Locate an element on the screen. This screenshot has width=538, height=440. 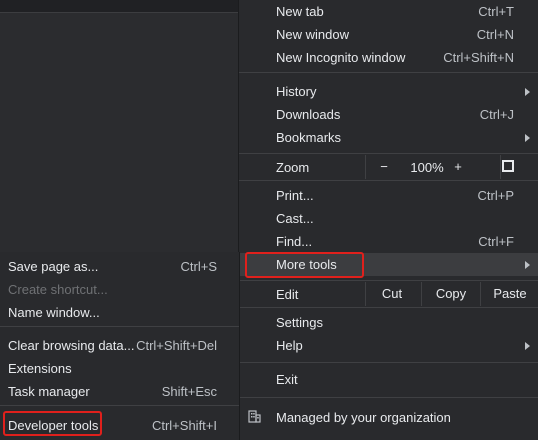
zoom-in-button: + is located at coordinates (458, 166).